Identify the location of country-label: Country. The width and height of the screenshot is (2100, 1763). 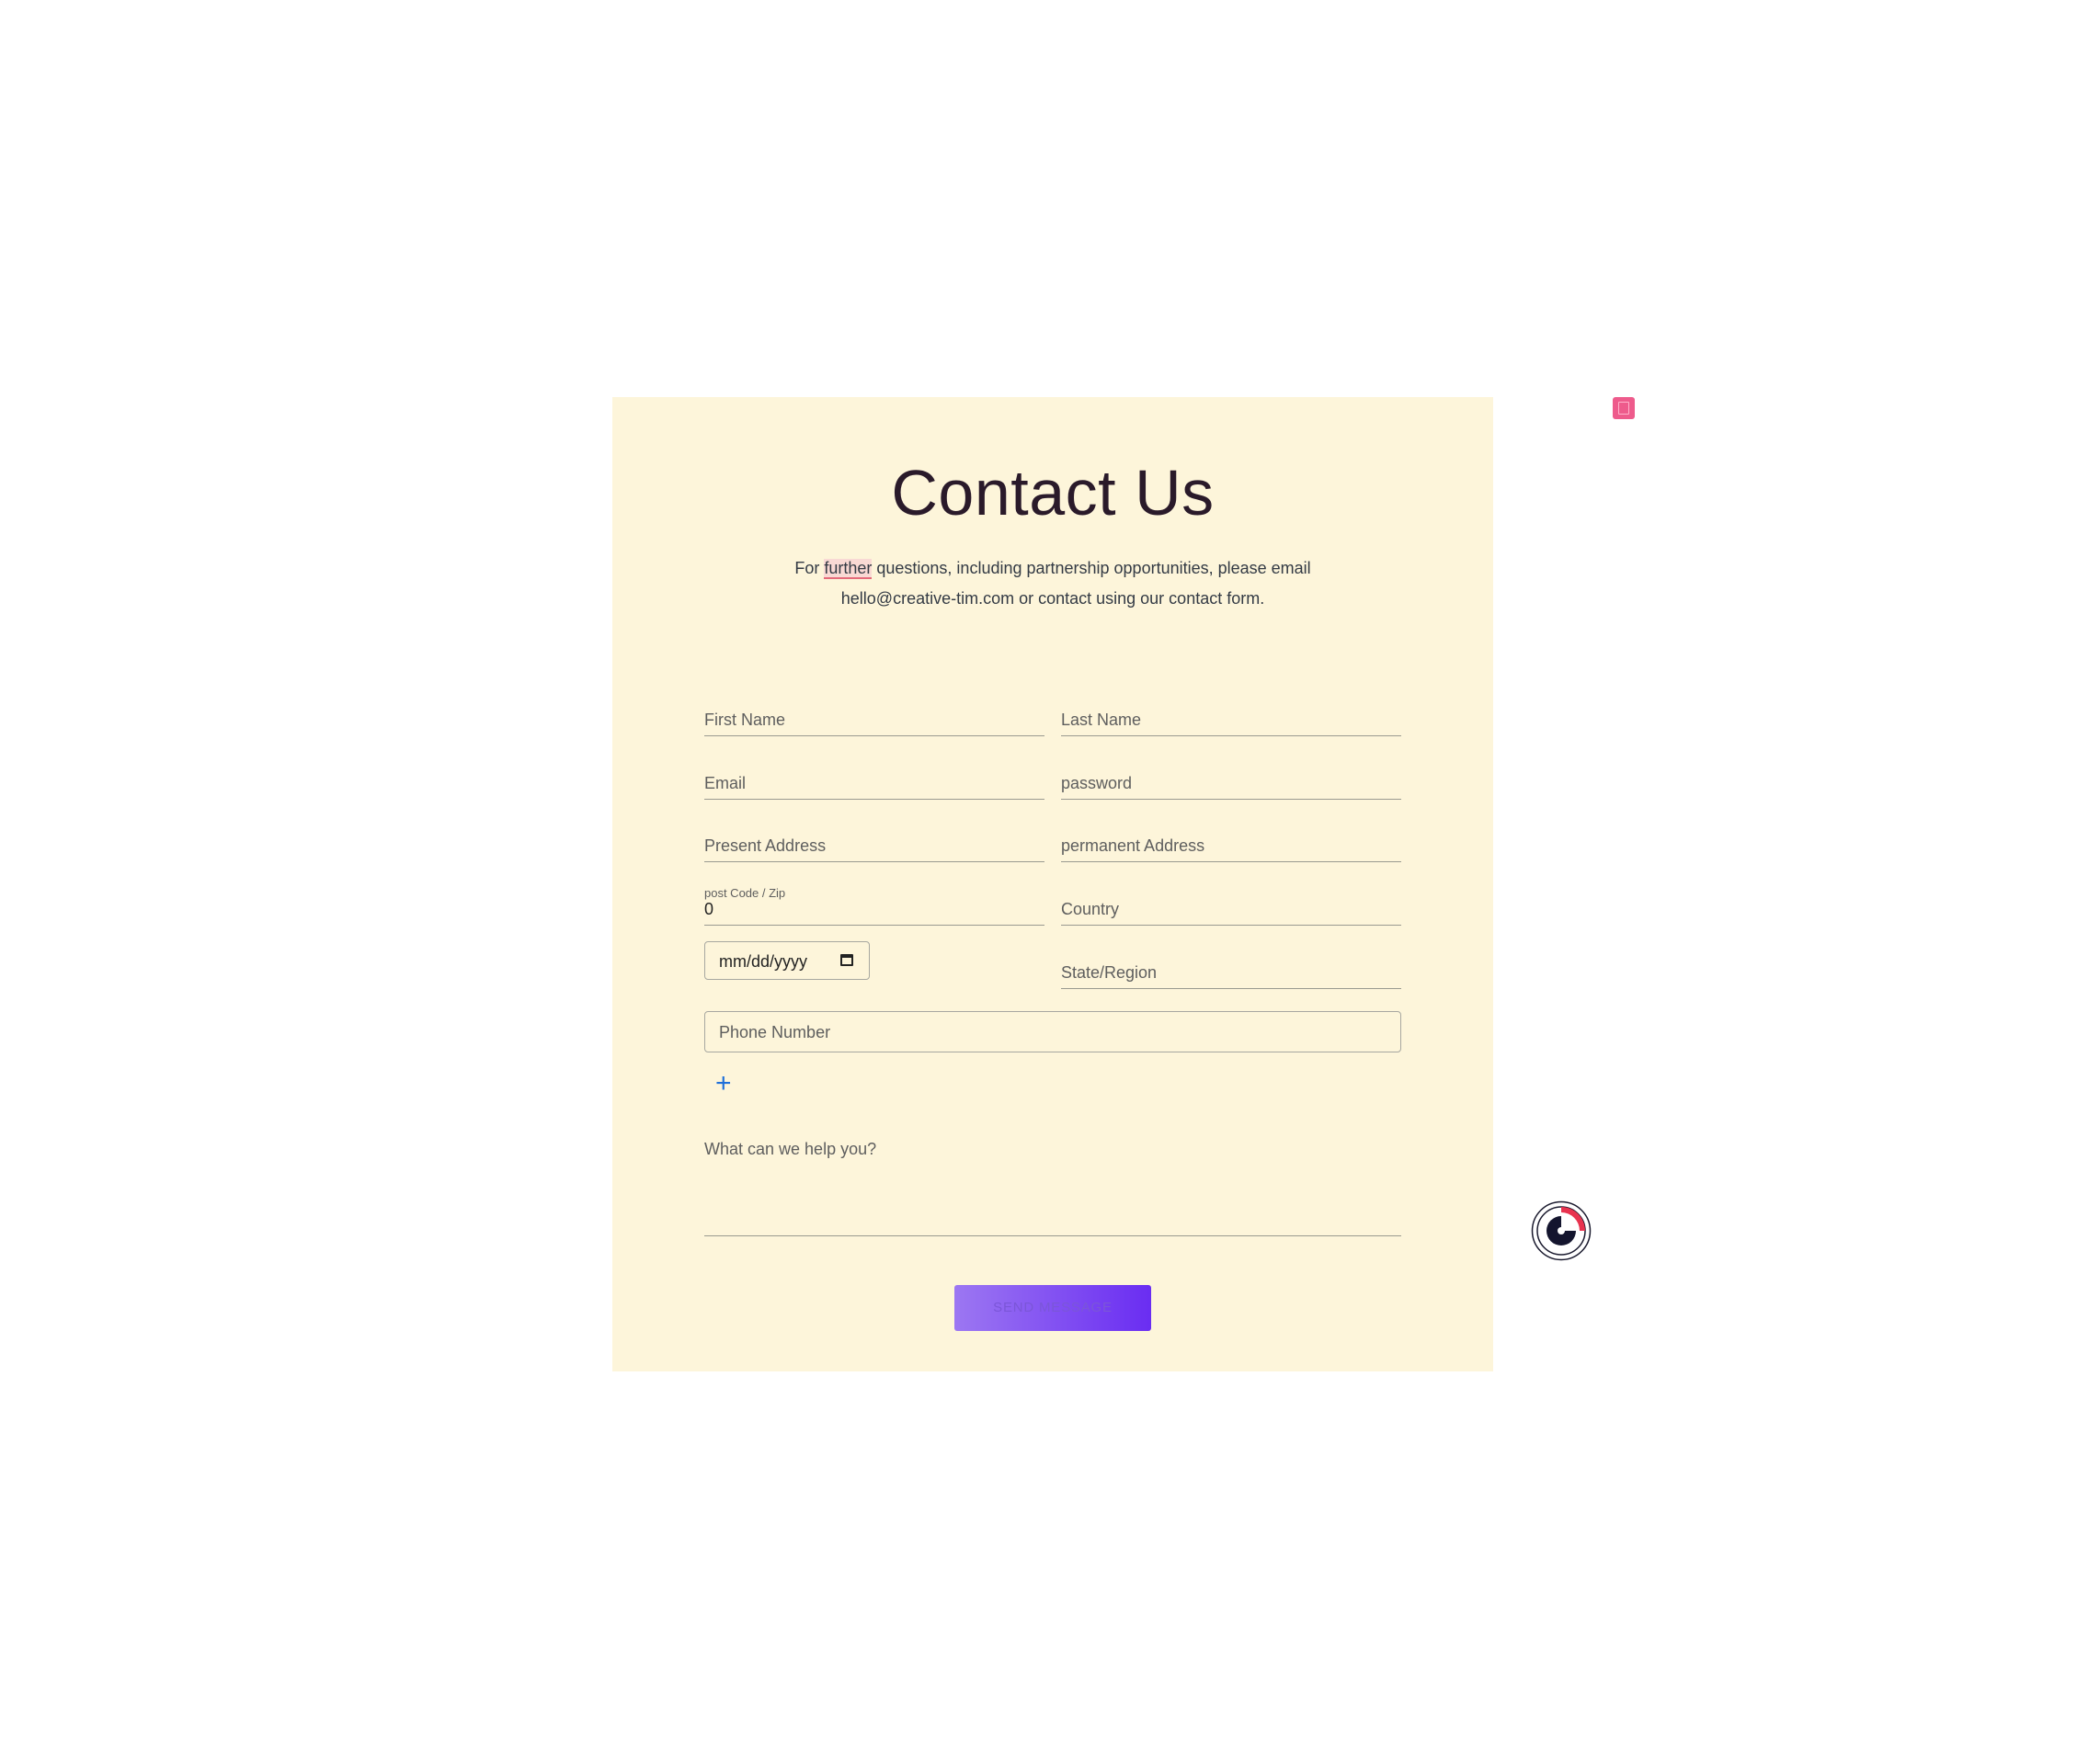
(1090, 909).